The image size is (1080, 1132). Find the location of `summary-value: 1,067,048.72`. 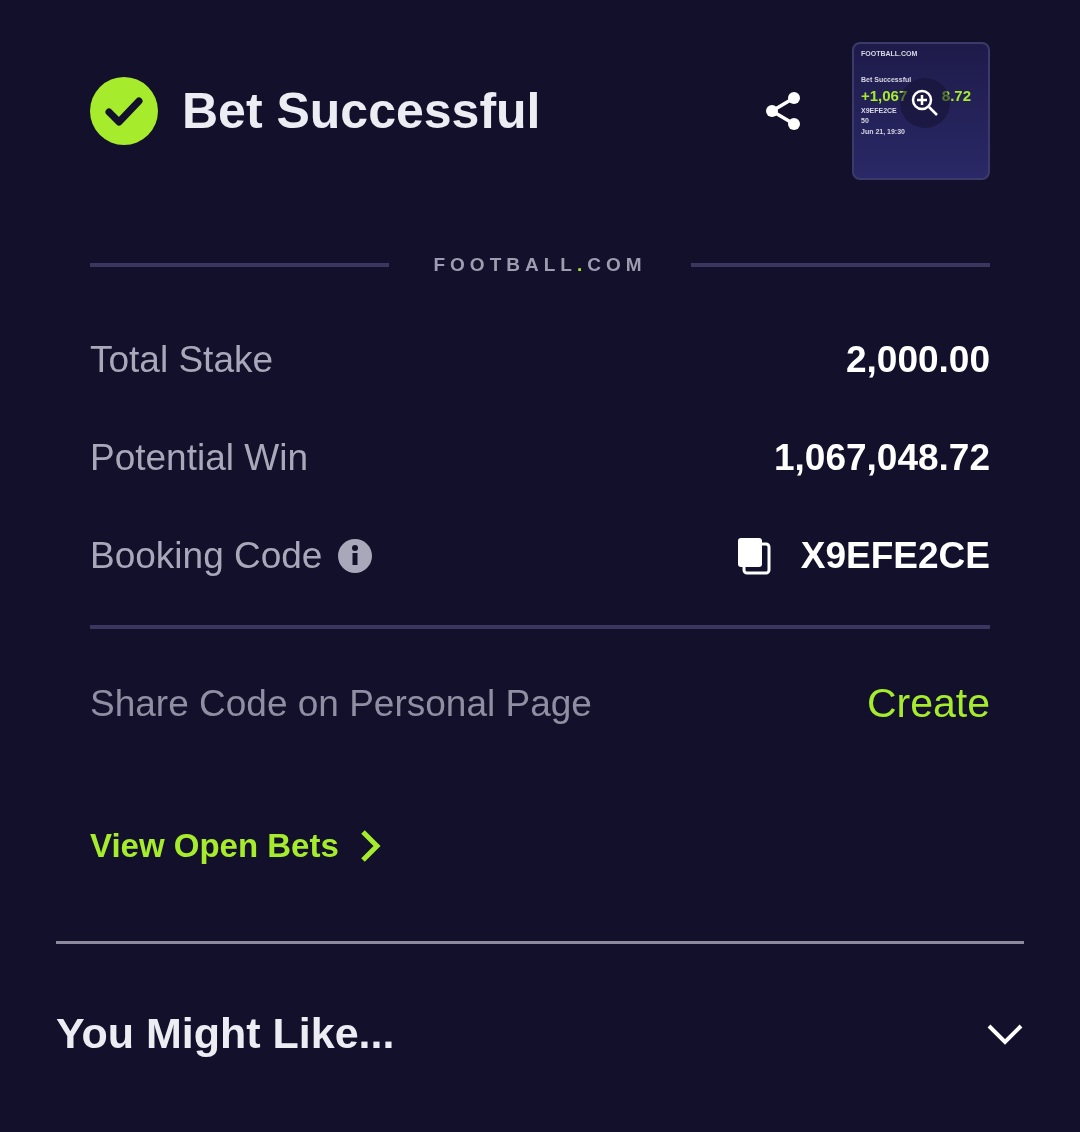

summary-value: 1,067,048.72 is located at coordinates (881, 457).